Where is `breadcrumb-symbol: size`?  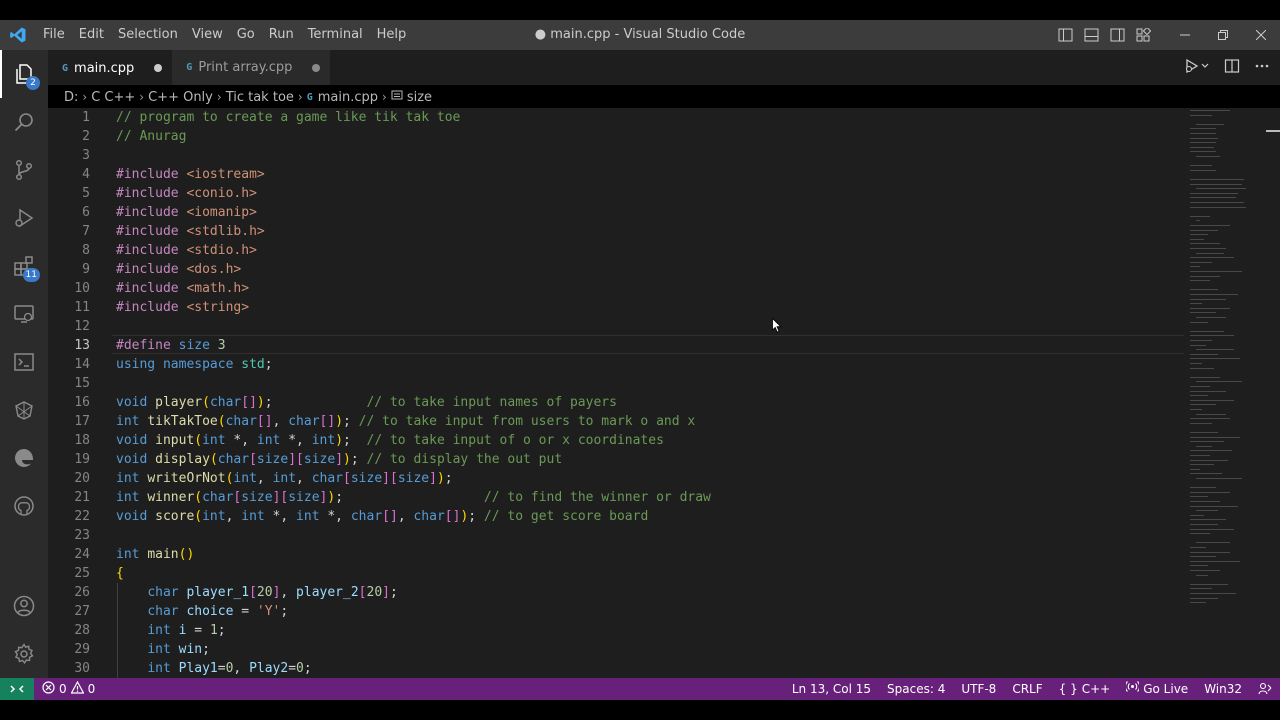 breadcrumb-symbol: size is located at coordinates (419, 97).